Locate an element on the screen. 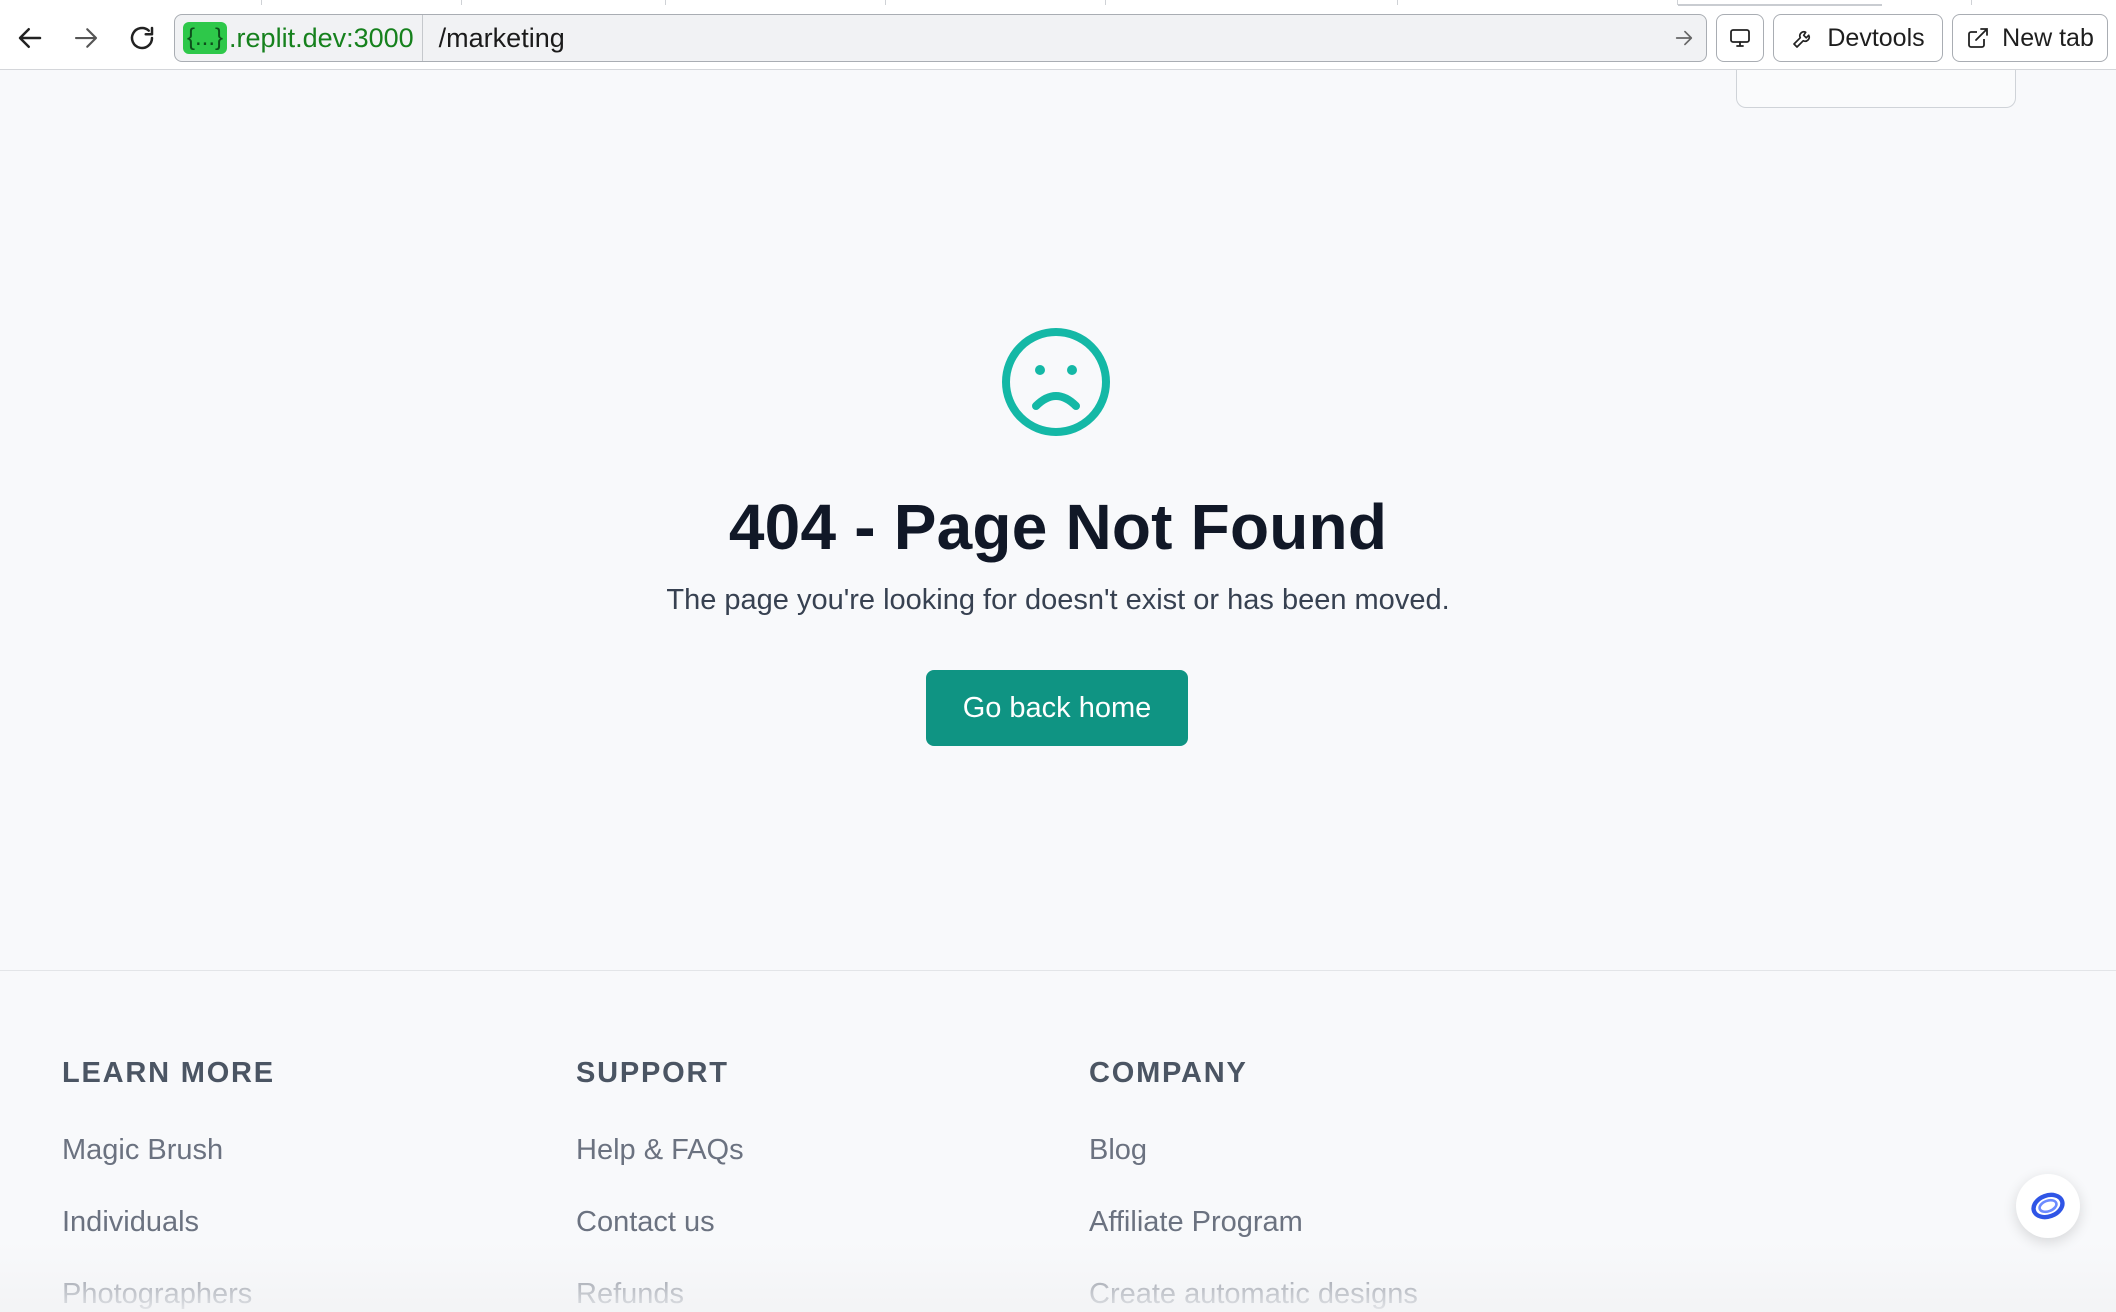 The width and height of the screenshot is (2116, 1312). footer-heading: LEARN MORE is located at coordinates (168, 1073).